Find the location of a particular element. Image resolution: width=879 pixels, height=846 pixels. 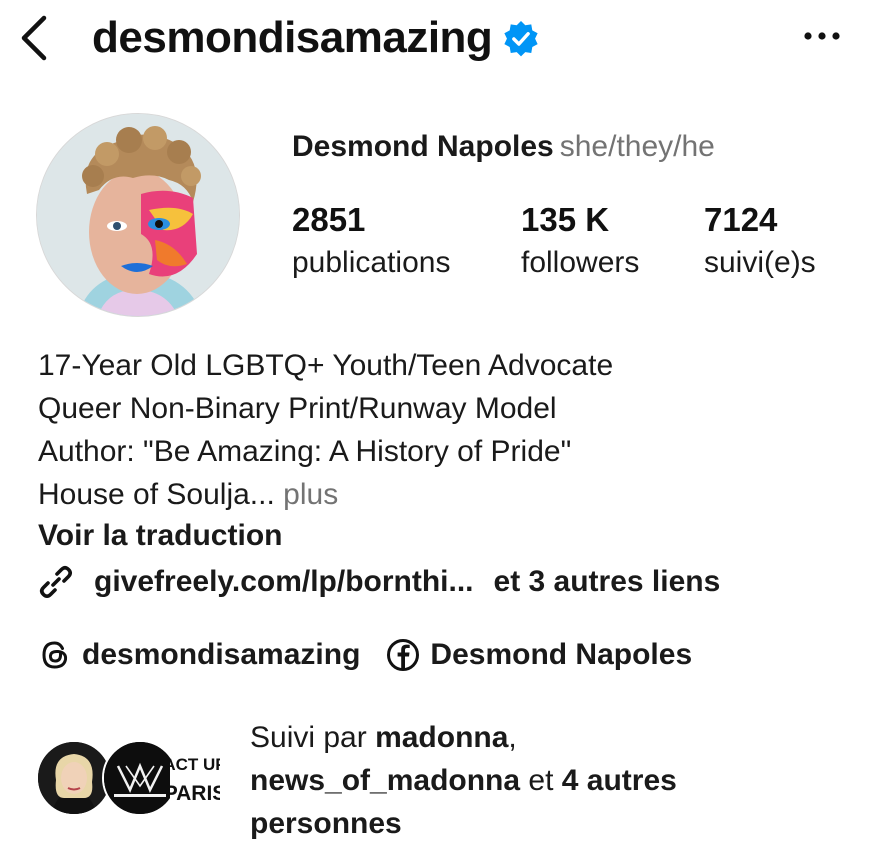

news-of-madonna-logo is located at coordinates (140, 778).